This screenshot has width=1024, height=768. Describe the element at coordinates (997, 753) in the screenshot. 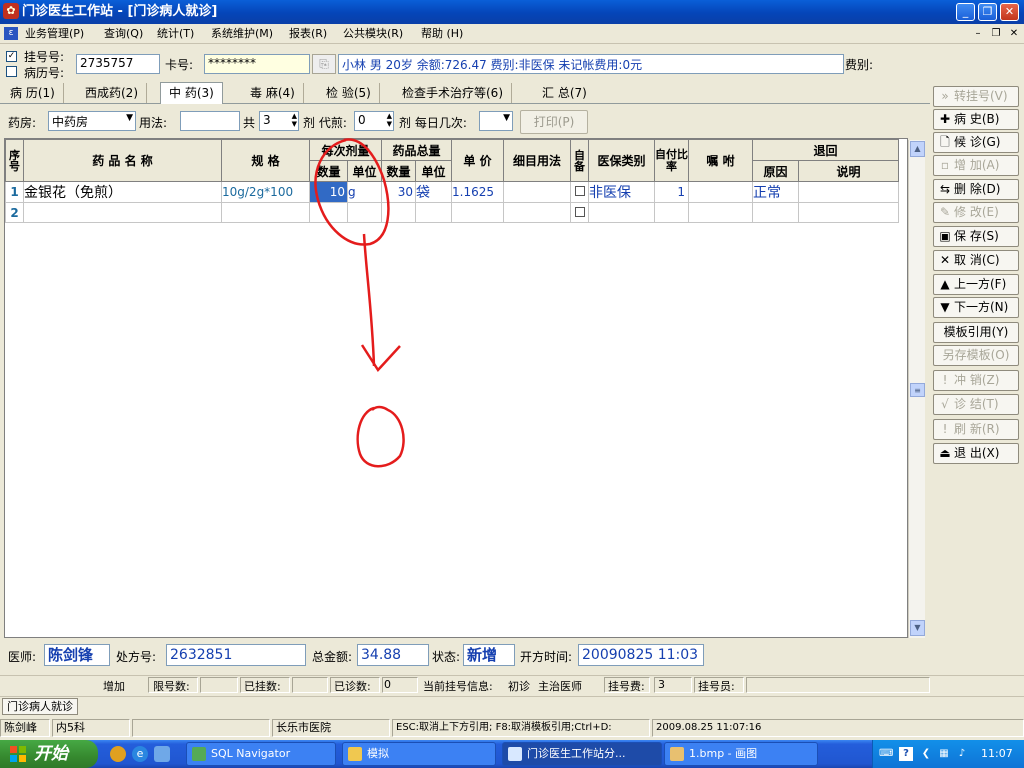

I see `clock: 11:07` at that location.